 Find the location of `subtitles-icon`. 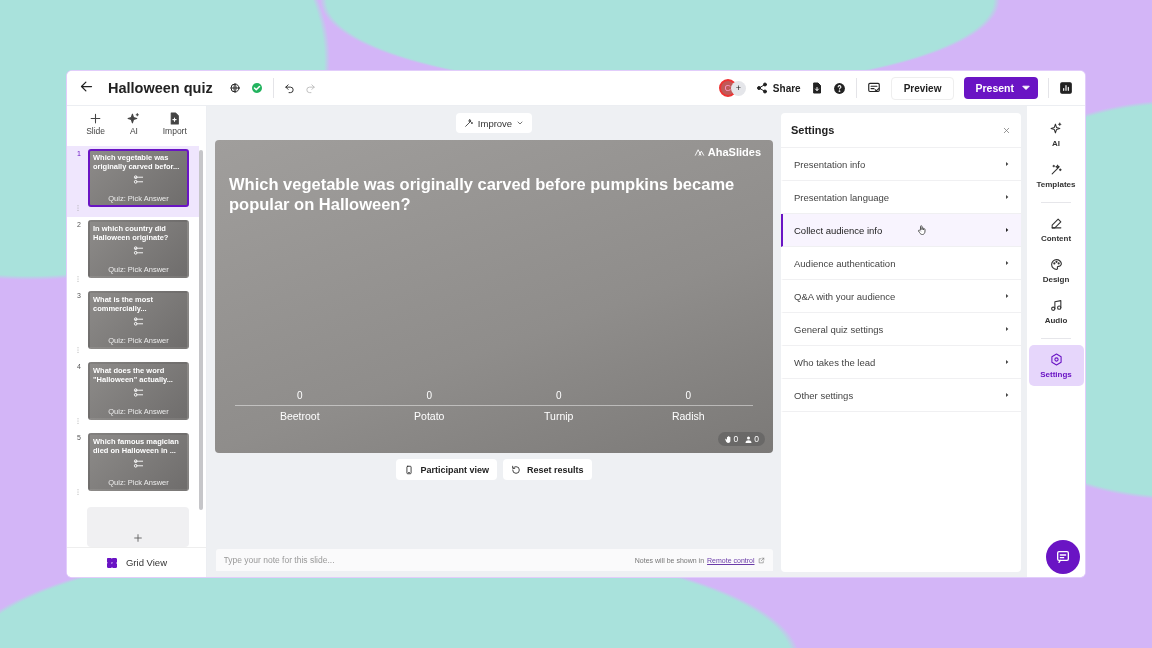

subtitles-icon is located at coordinates (873, 88).